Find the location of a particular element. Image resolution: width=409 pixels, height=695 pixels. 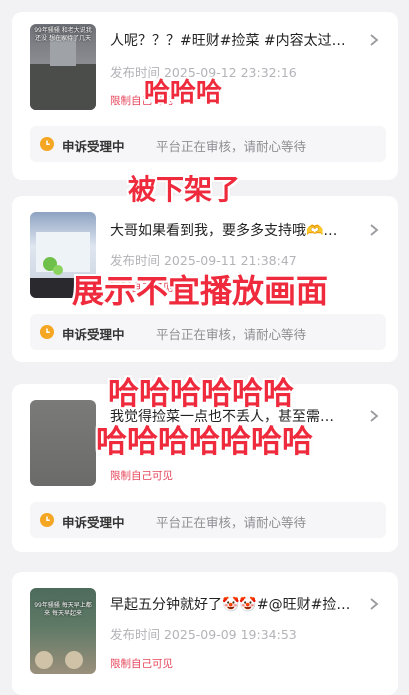

overlay-text: 哈哈哈哈哈哈 is located at coordinates (201, 394).